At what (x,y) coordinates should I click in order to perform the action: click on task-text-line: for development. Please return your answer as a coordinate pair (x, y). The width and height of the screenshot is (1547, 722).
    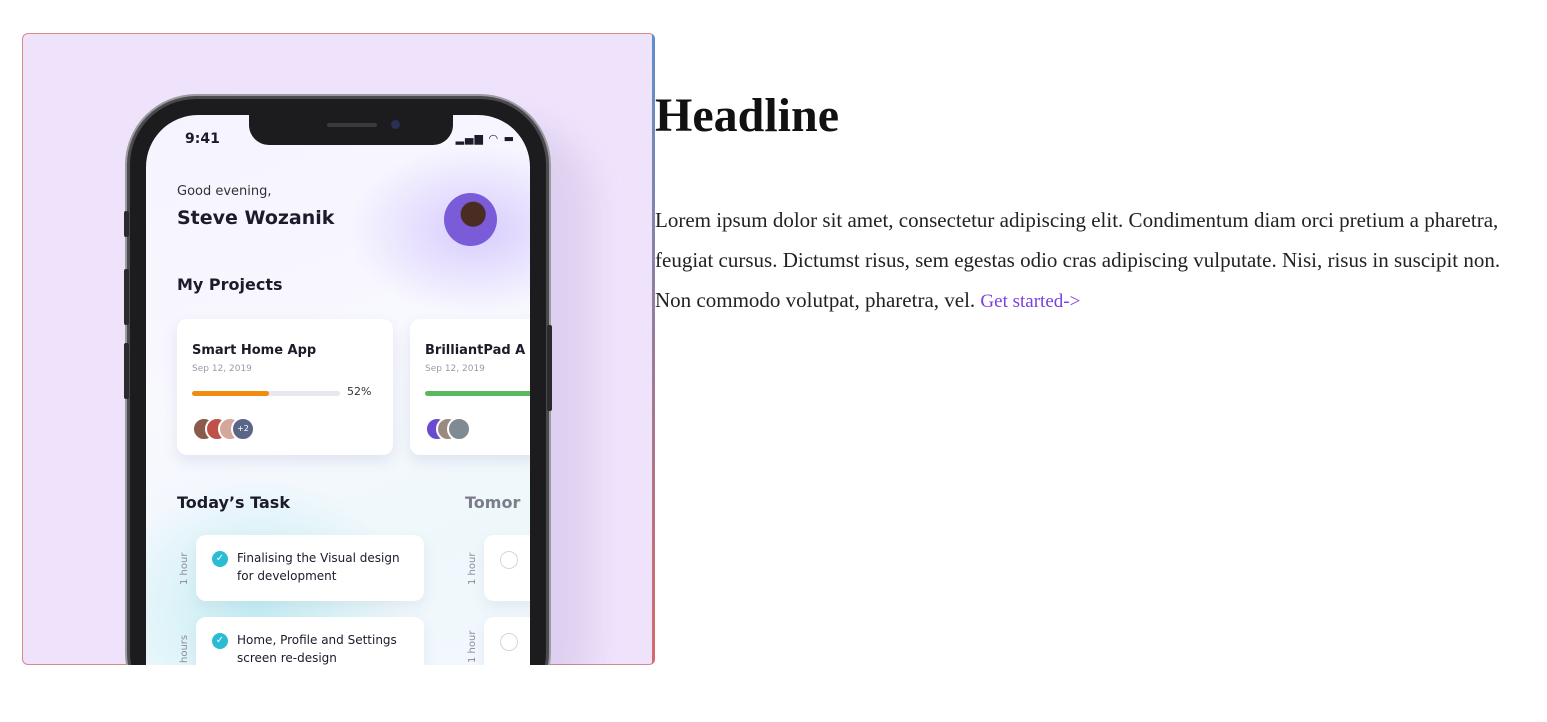
    Looking at the image, I should click on (287, 576).